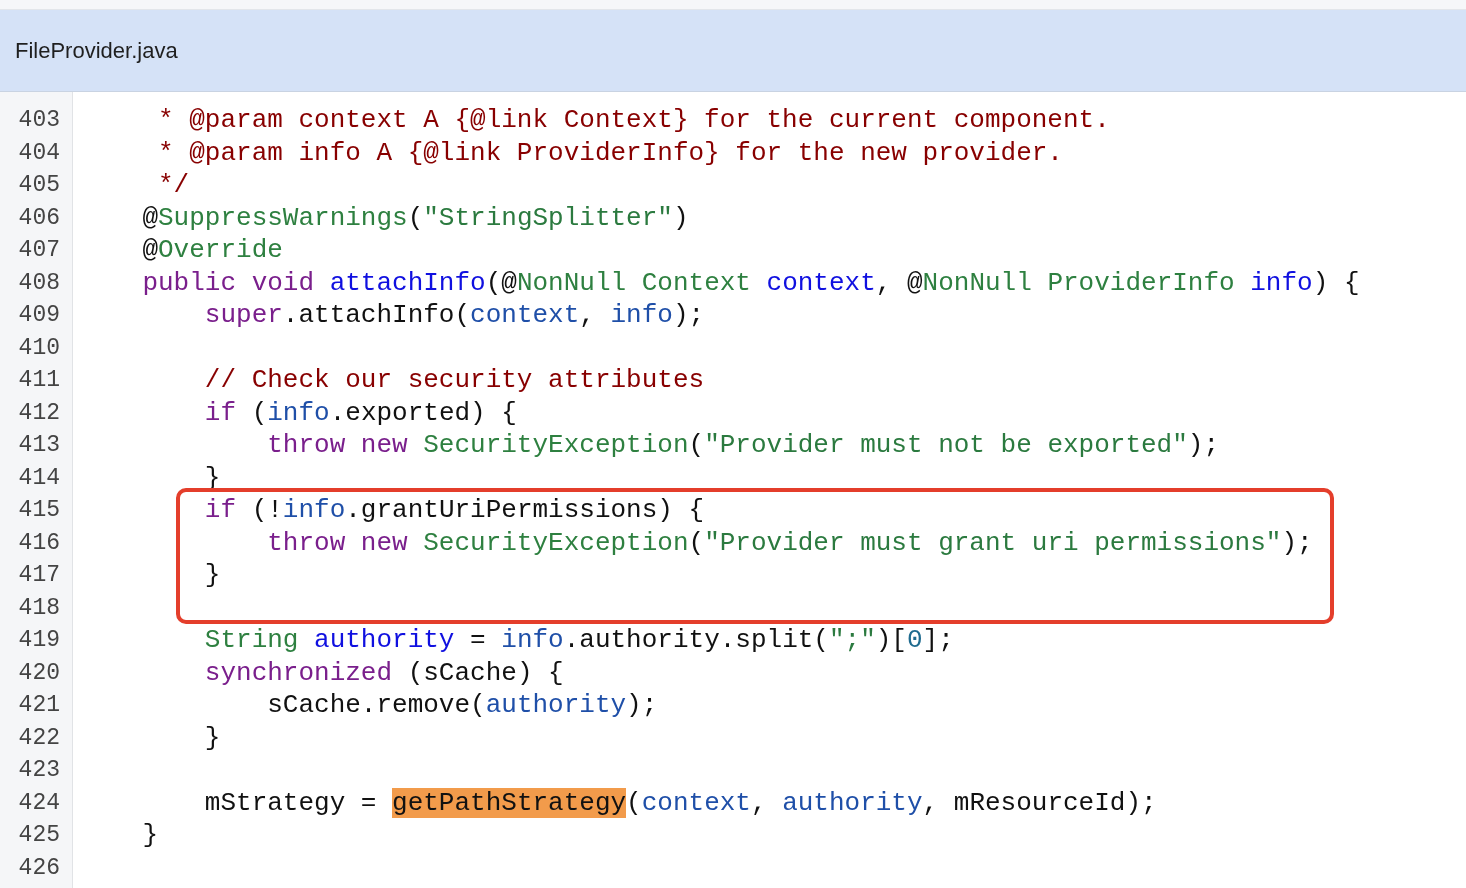 This screenshot has height=888, width=1466. What do you see at coordinates (39, 282) in the screenshot?
I see `line-number: 408` at bounding box center [39, 282].